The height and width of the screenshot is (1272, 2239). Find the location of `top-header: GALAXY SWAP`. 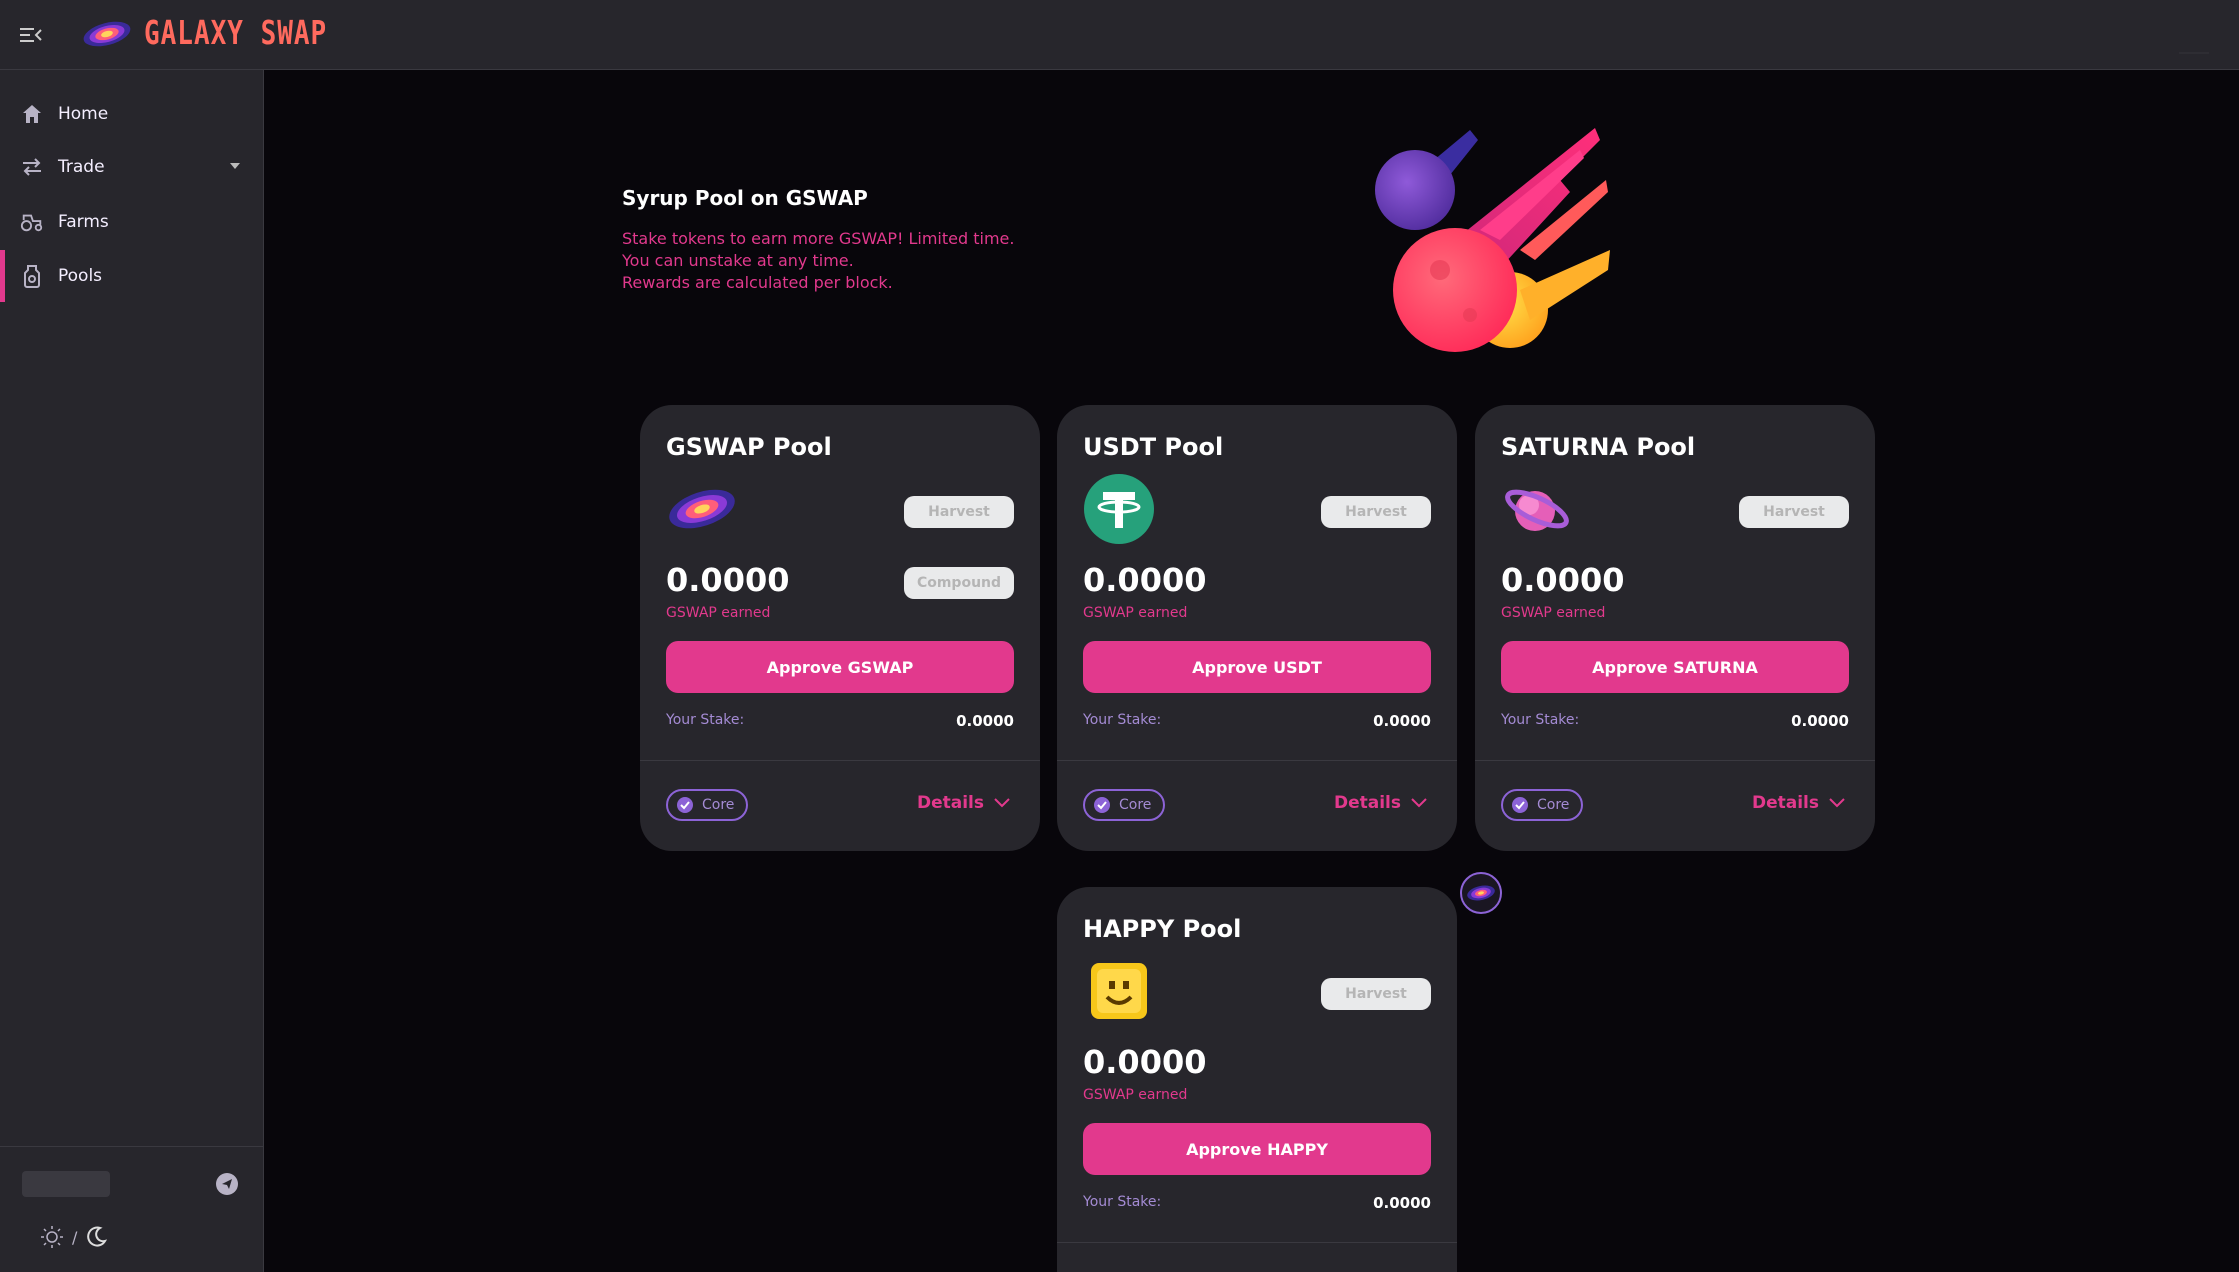

top-header: GALAXY SWAP is located at coordinates (1119, 35).